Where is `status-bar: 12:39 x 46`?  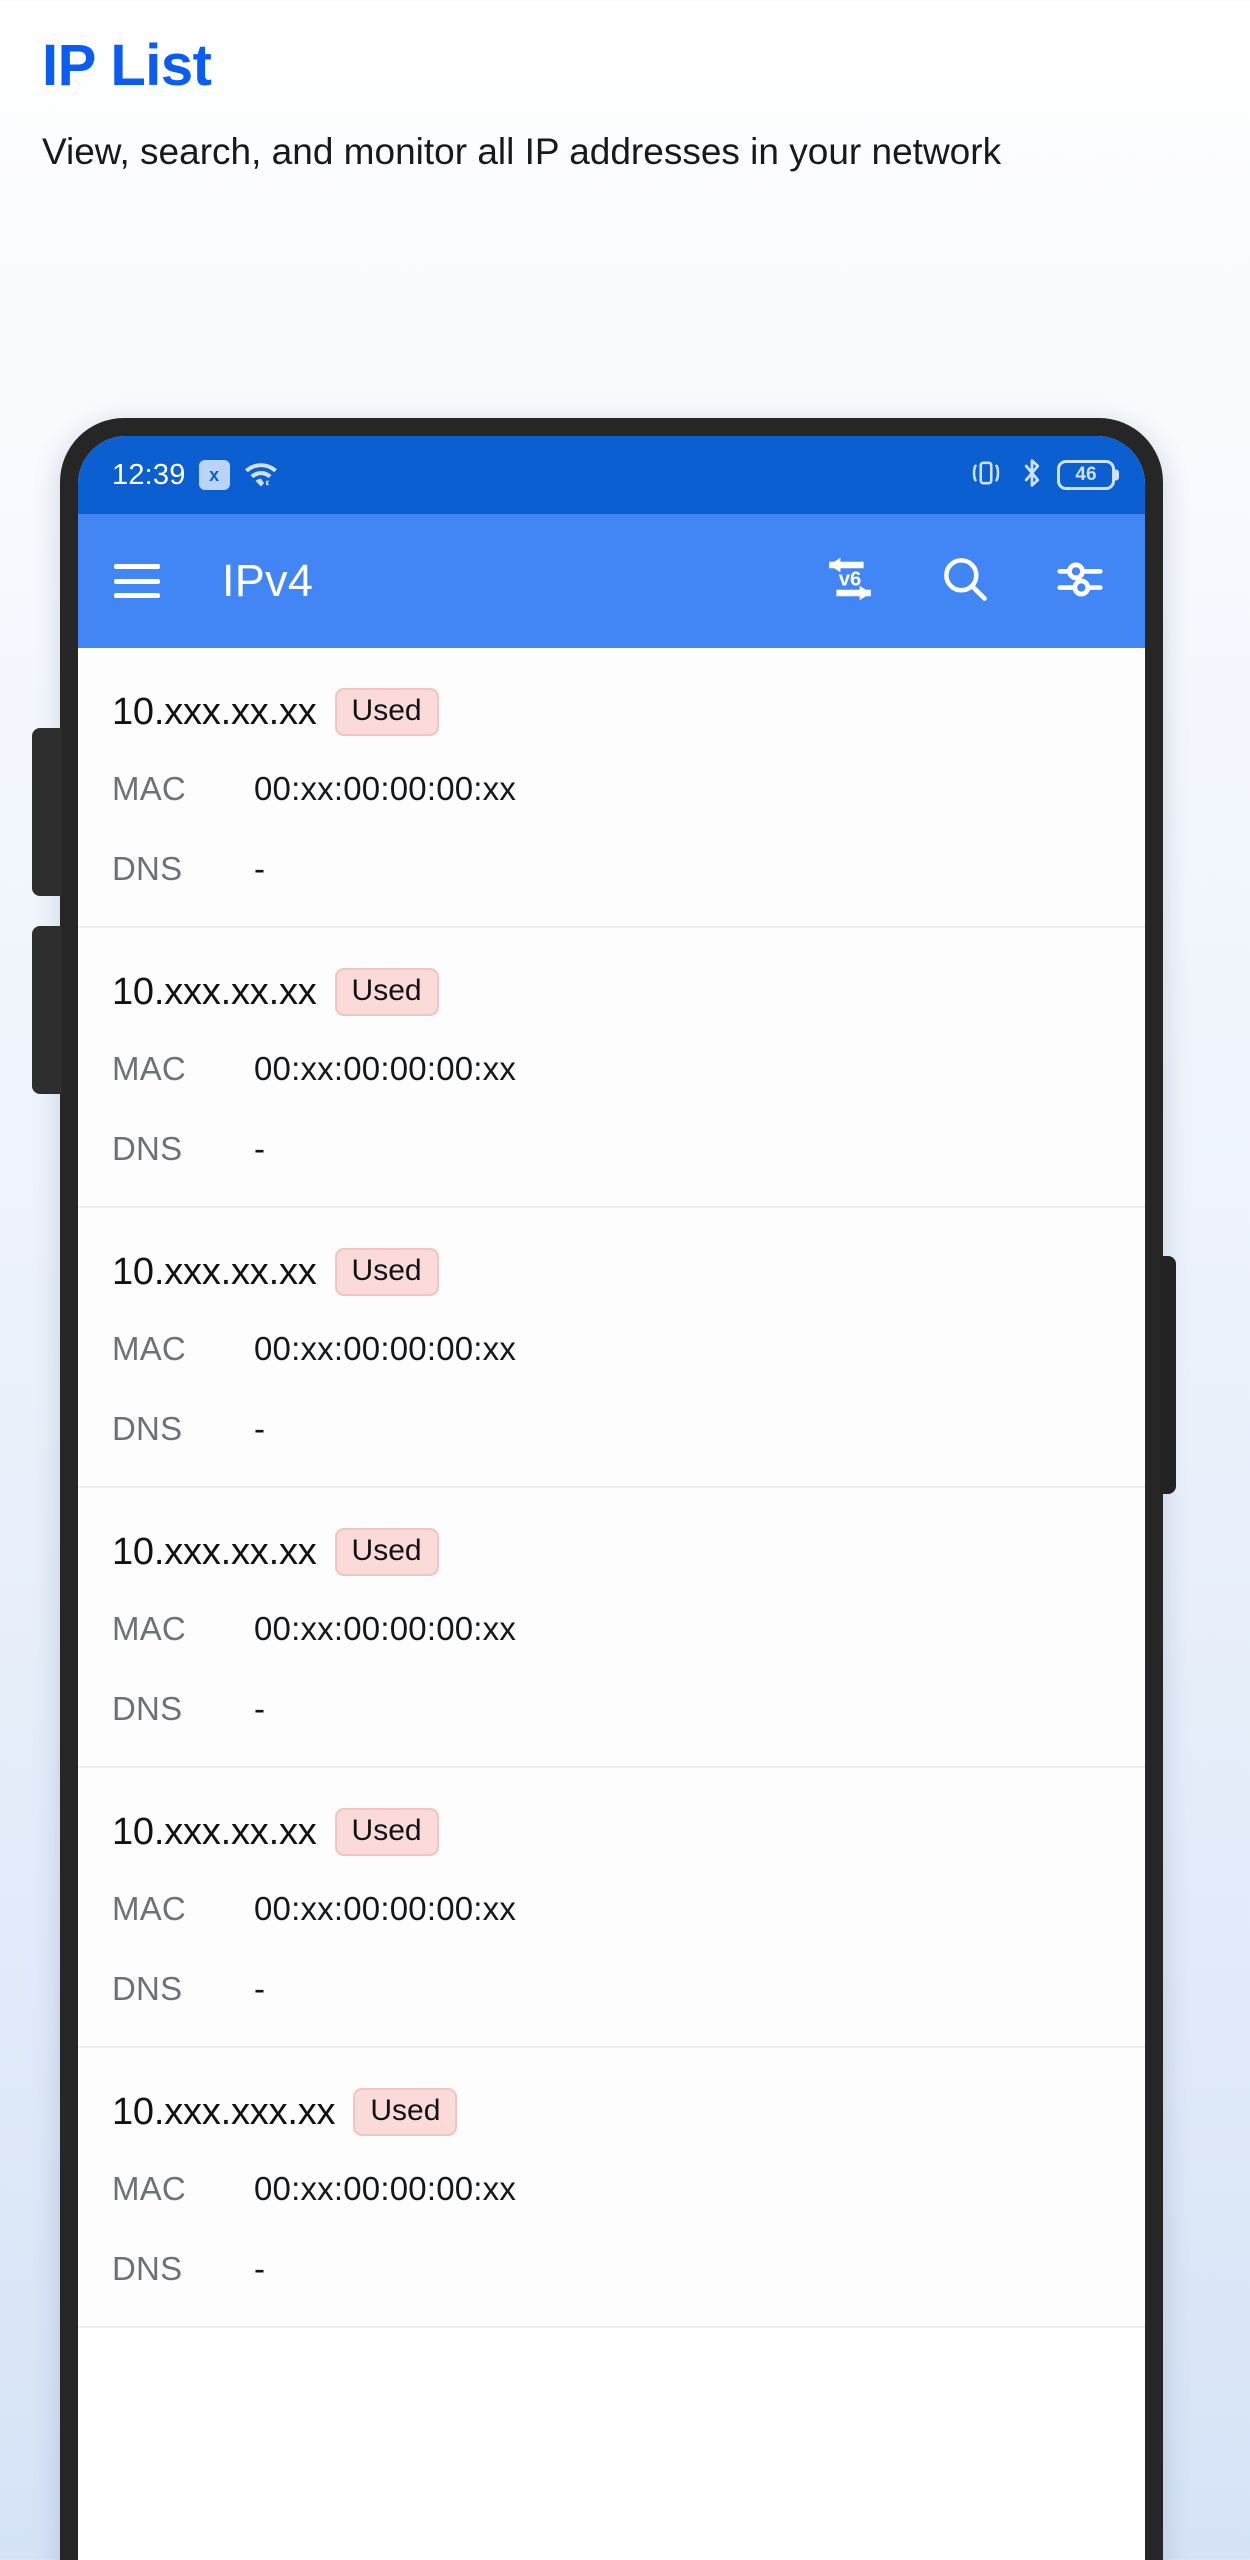
status-bar: 12:39 x 46 is located at coordinates (611, 475).